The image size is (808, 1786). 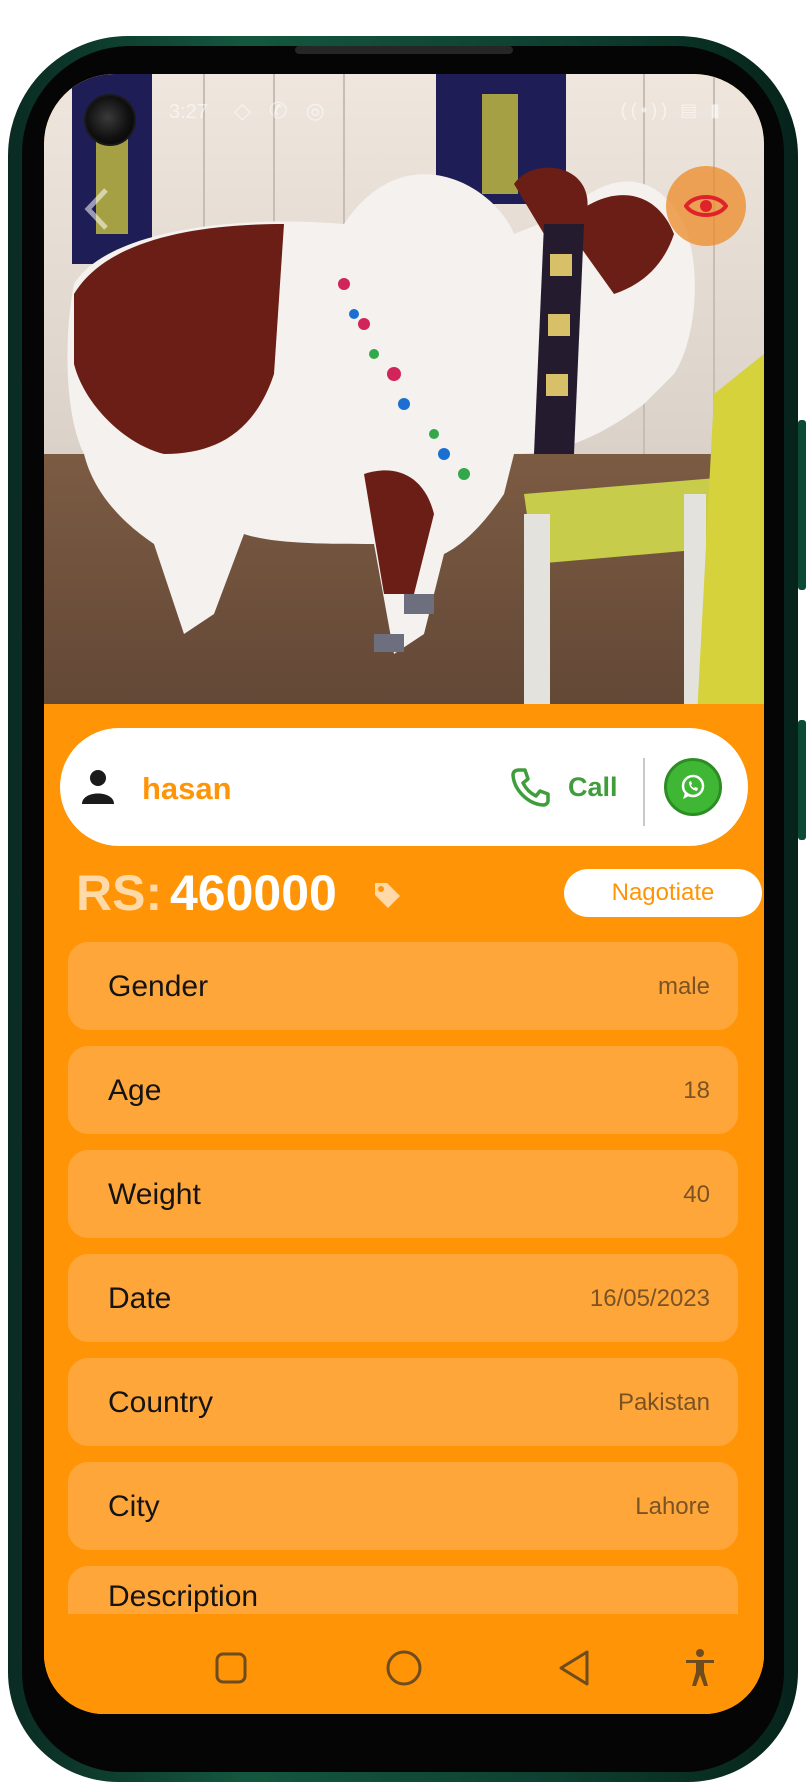 I want to click on square-icon, so click(x=231, y=1668).